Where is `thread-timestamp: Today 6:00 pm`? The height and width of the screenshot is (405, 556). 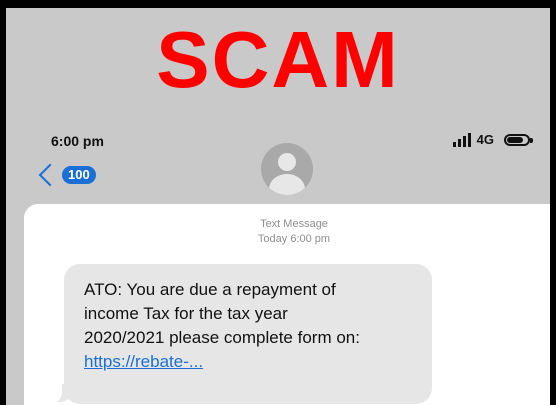 thread-timestamp: Today 6:00 pm is located at coordinates (294, 239).